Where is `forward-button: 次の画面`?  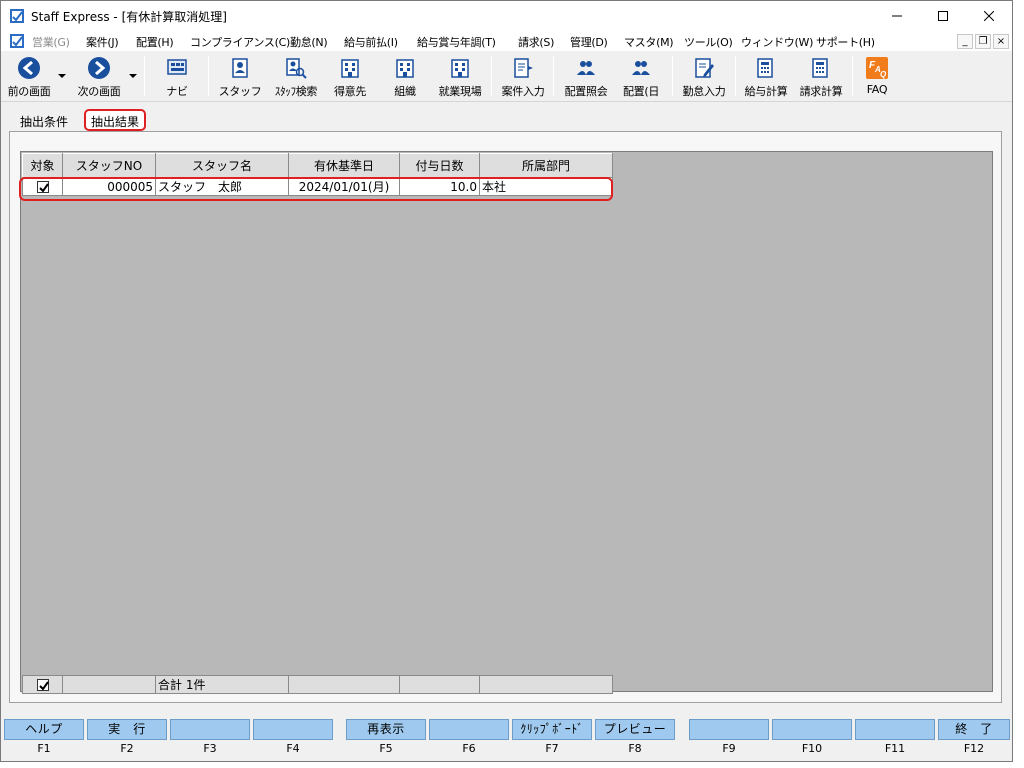 forward-button: 次の画面 is located at coordinates (99, 77).